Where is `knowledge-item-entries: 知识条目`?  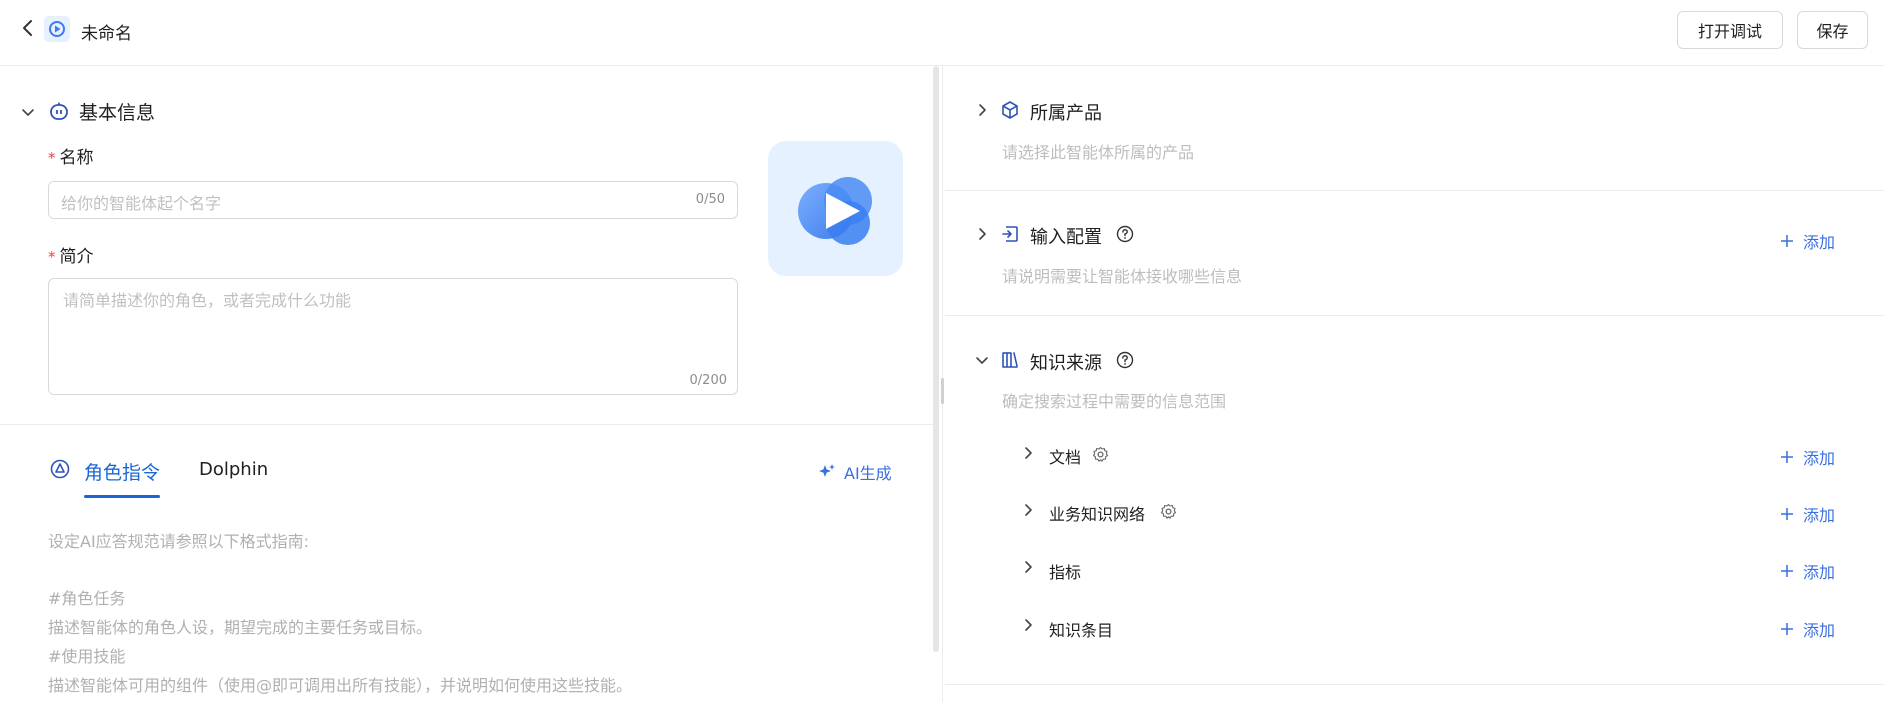
knowledge-item-entries: 知识条目 is located at coordinates (1081, 629).